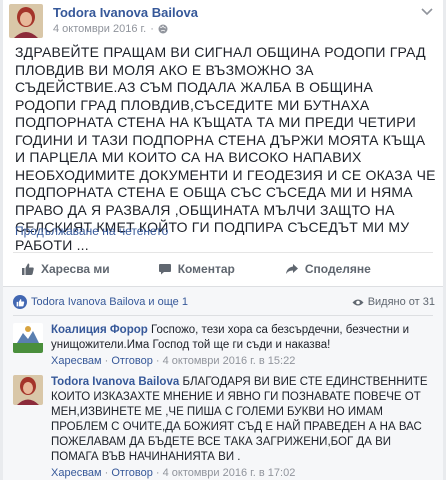  Describe the element at coordinates (20, 302) in the screenshot. I see `like-badge-icon` at that location.